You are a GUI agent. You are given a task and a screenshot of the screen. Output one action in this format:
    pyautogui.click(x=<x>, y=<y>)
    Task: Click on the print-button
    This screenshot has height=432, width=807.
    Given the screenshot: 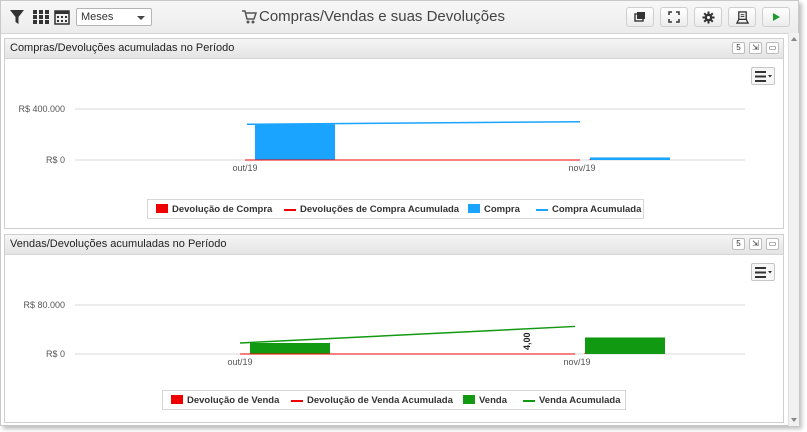 What is the action you would take?
    pyautogui.click(x=742, y=17)
    